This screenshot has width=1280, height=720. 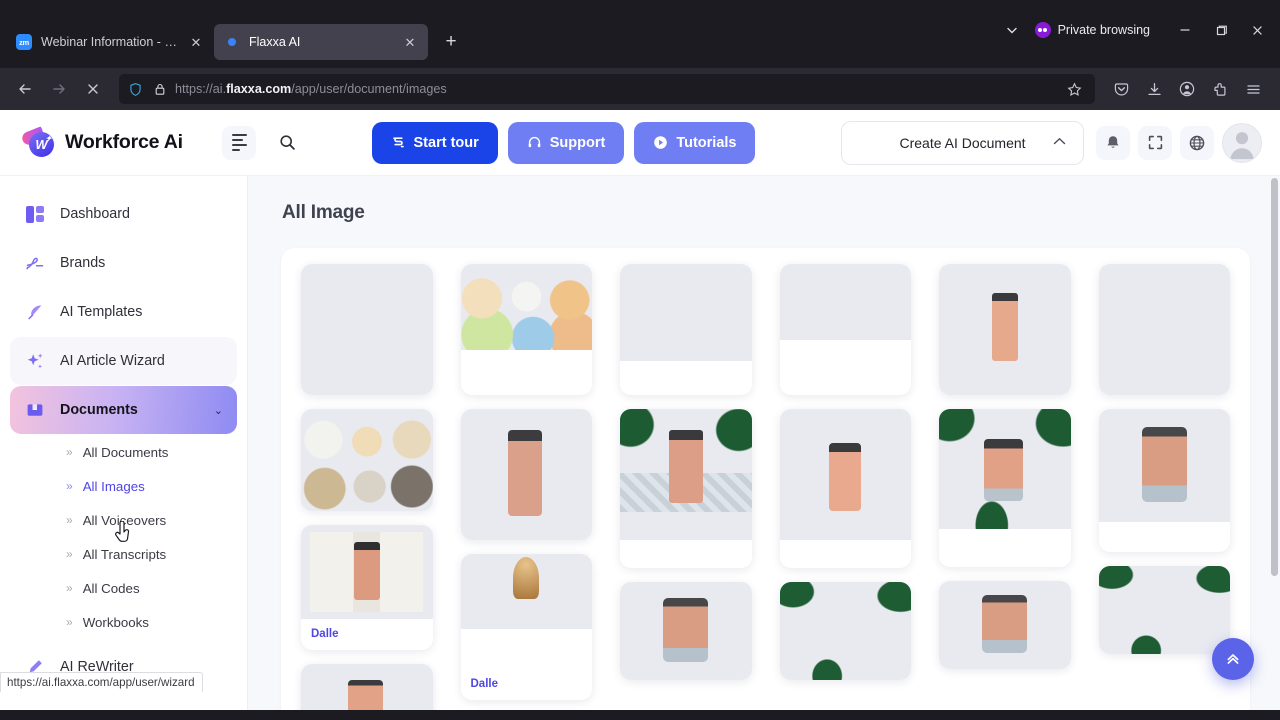 I want to click on browser-tools, so click(x=1188, y=89).